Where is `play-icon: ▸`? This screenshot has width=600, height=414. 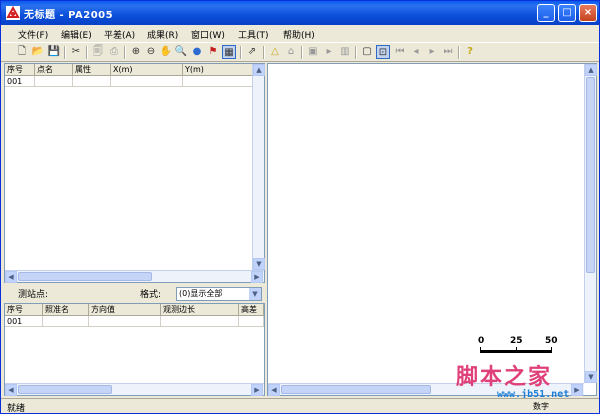 play-icon: ▸ is located at coordinates (329, 52).